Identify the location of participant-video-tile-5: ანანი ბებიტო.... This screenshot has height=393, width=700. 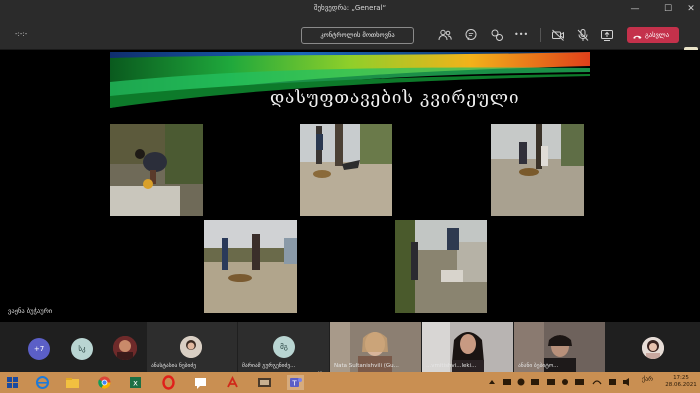
(559, 347).